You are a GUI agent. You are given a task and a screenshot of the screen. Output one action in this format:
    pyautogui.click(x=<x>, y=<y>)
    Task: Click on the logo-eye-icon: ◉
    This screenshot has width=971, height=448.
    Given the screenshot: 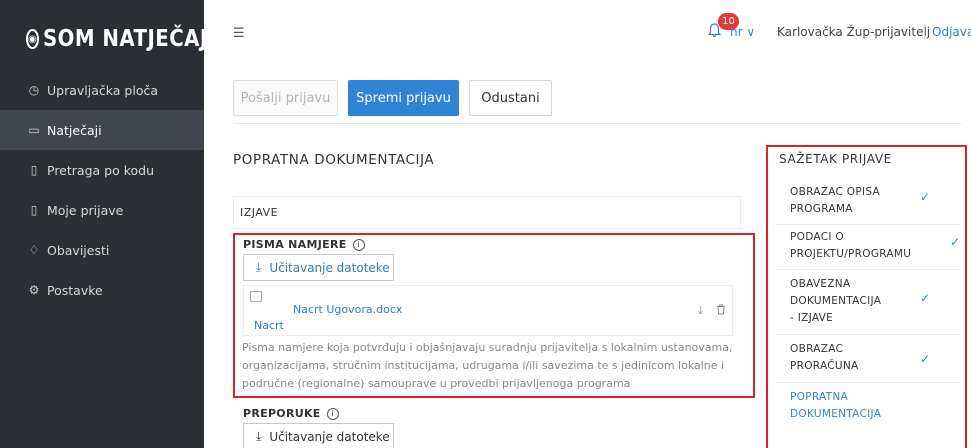 What is the action you would take?
    pyautogui.click(x=32, y=39)
    